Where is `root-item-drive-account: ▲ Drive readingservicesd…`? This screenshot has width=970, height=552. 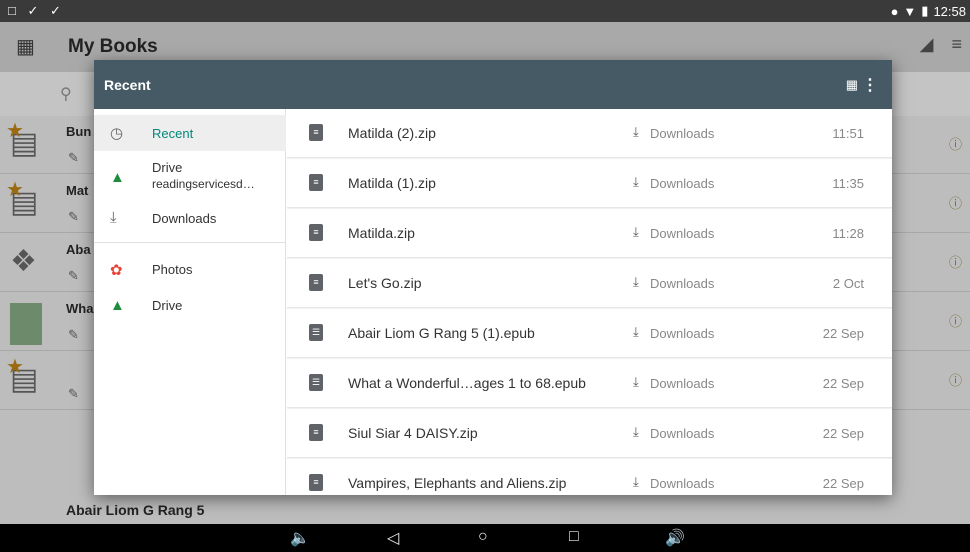
root-item-drive-account: ▲ Drive readingservicesd… is located at coordinates (190, 177).